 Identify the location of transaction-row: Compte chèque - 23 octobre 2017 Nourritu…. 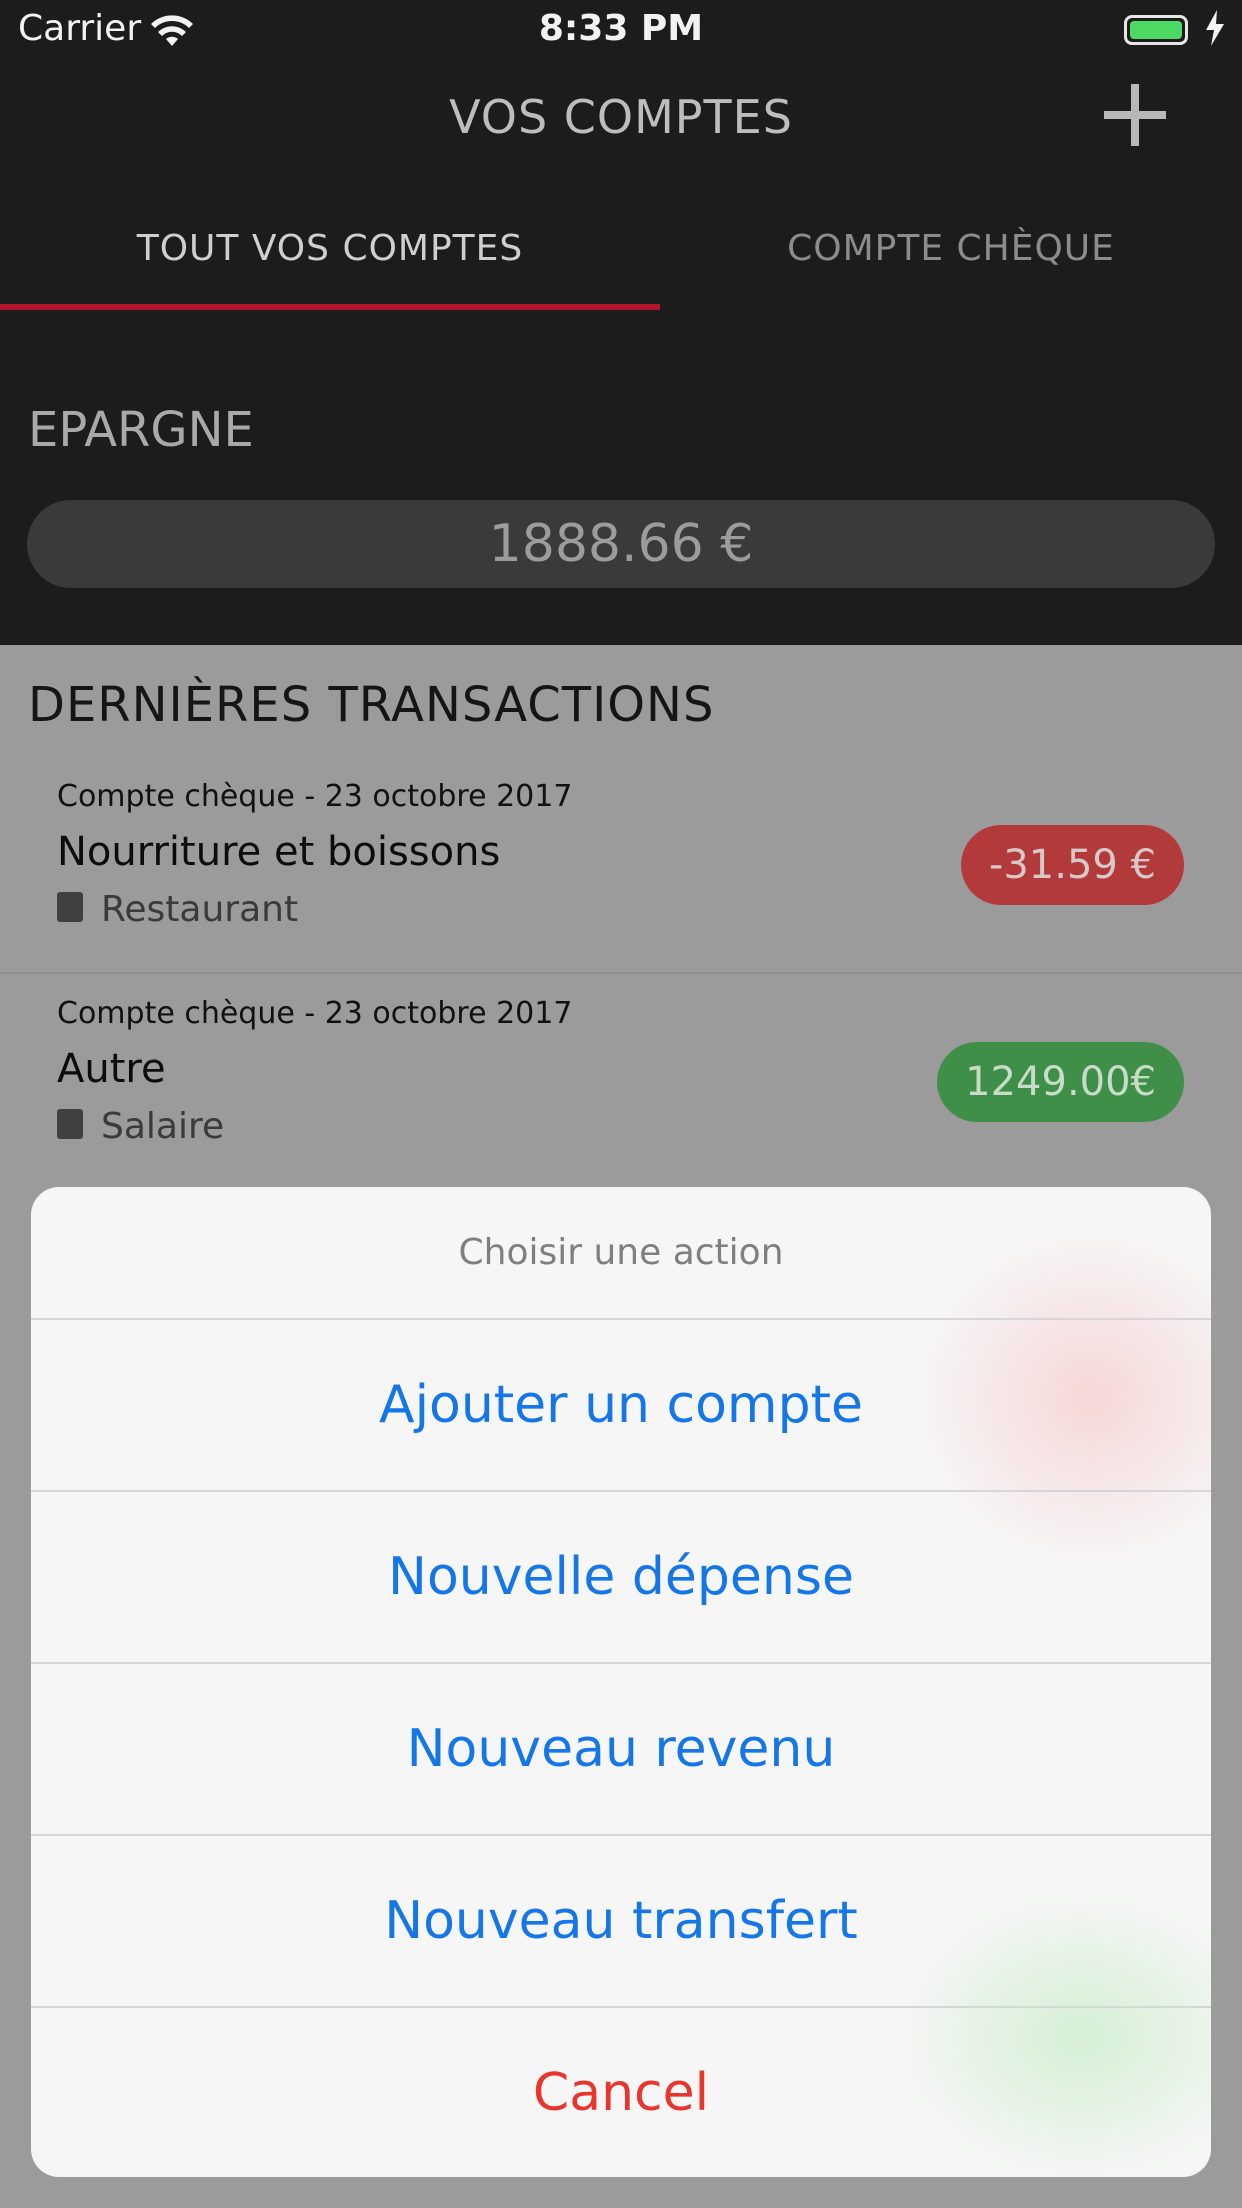
(621, 864).